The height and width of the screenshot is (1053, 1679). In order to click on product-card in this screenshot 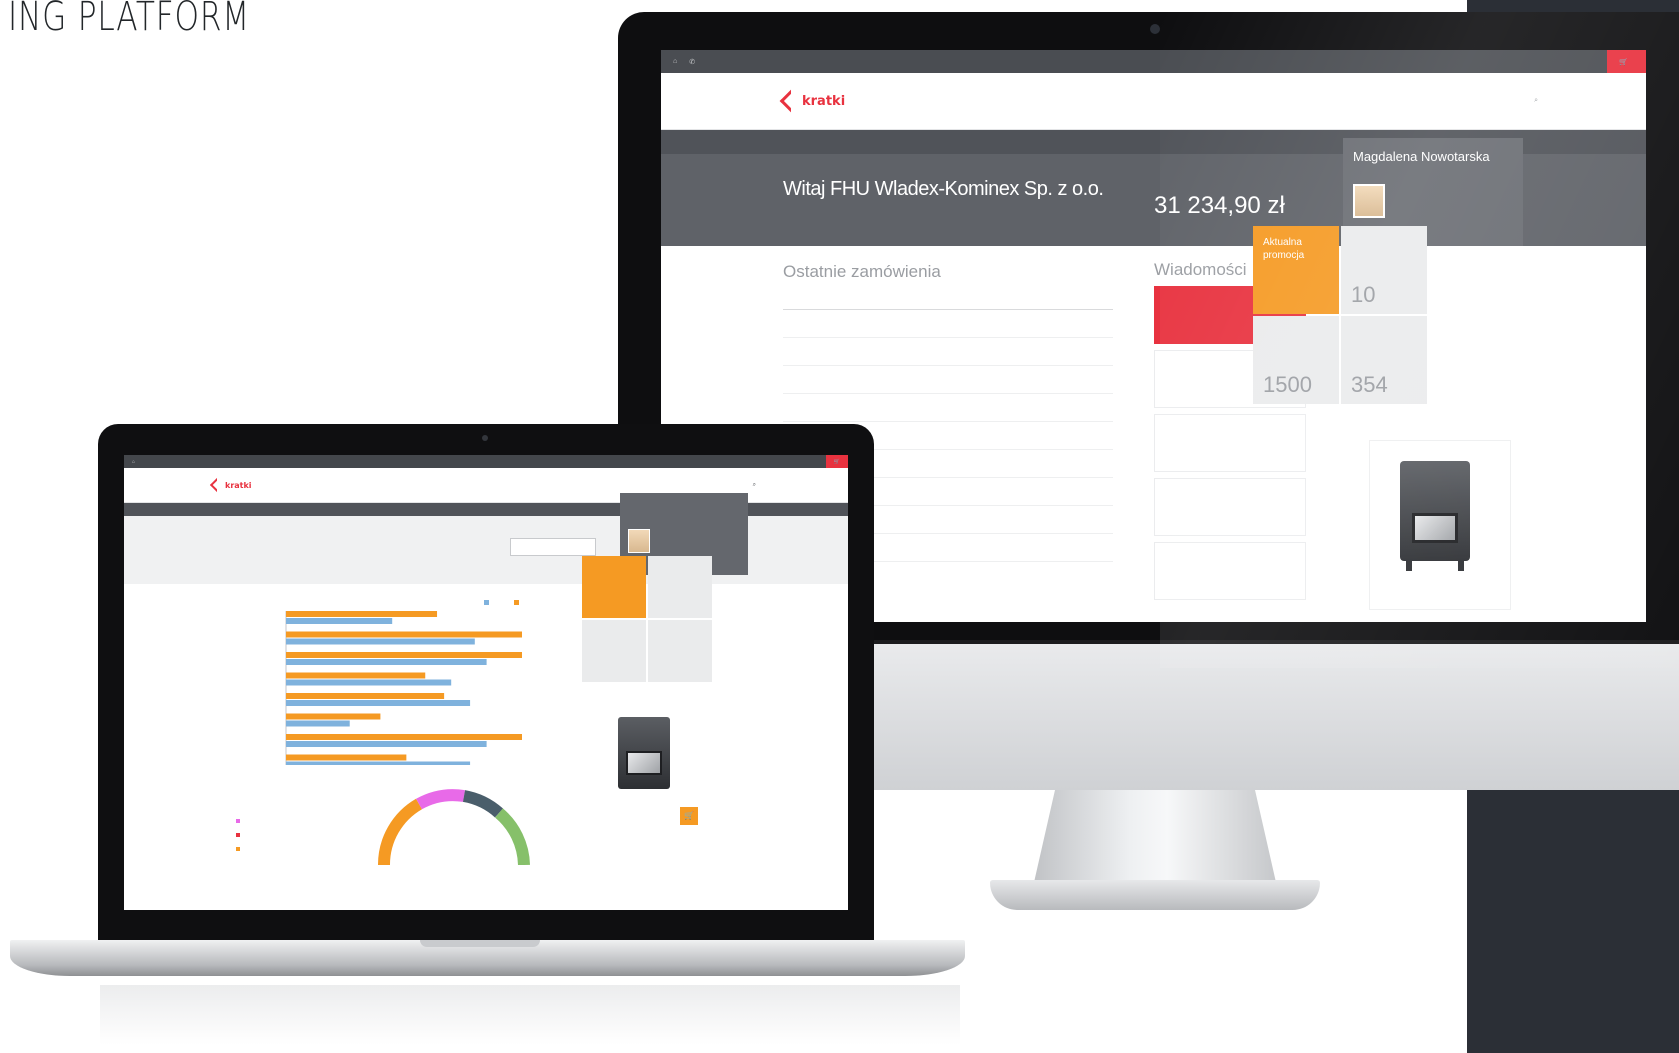, I will do `click(1440, 525)`.